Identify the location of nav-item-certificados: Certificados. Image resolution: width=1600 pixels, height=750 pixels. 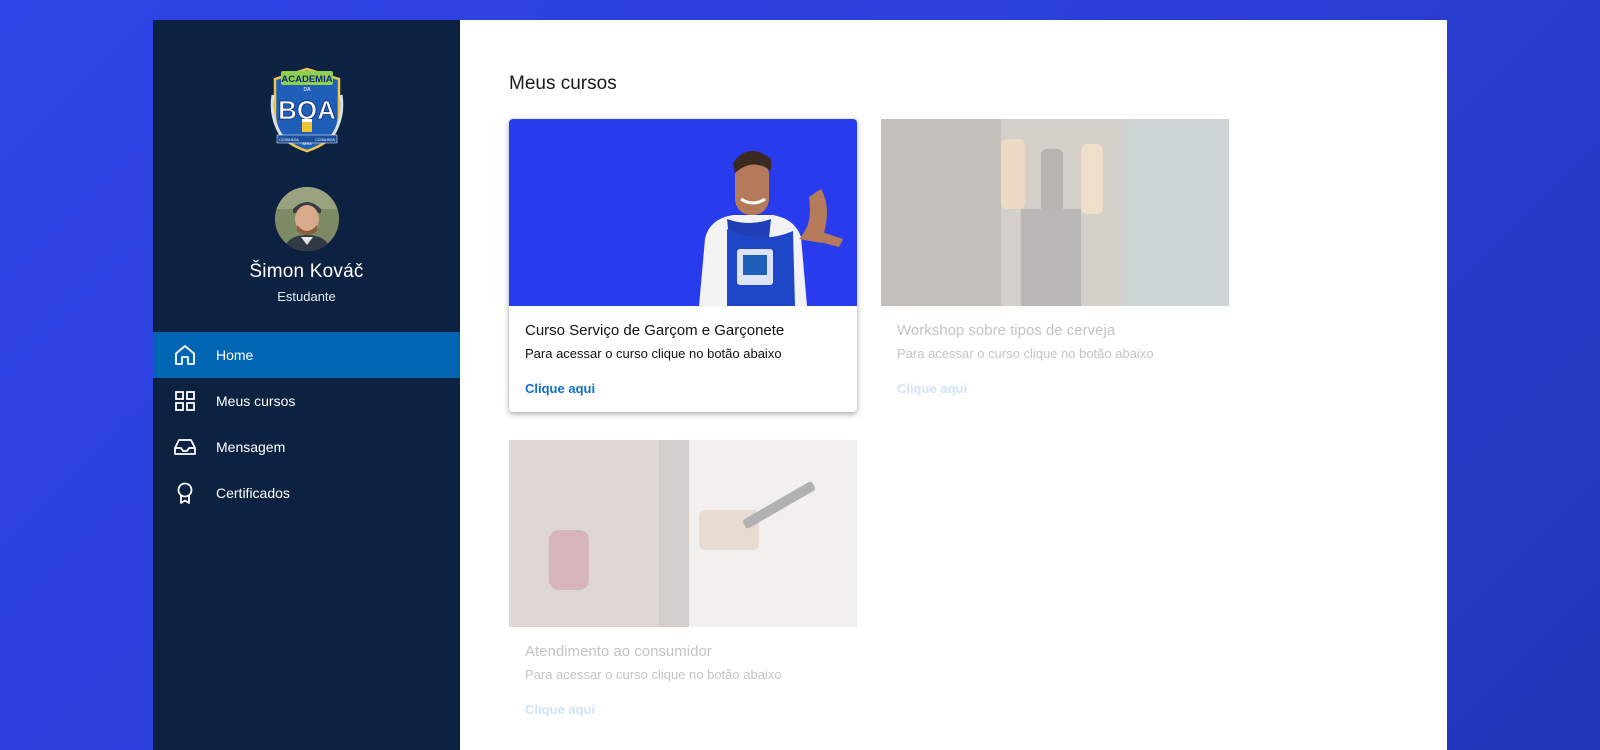
(306, 493).